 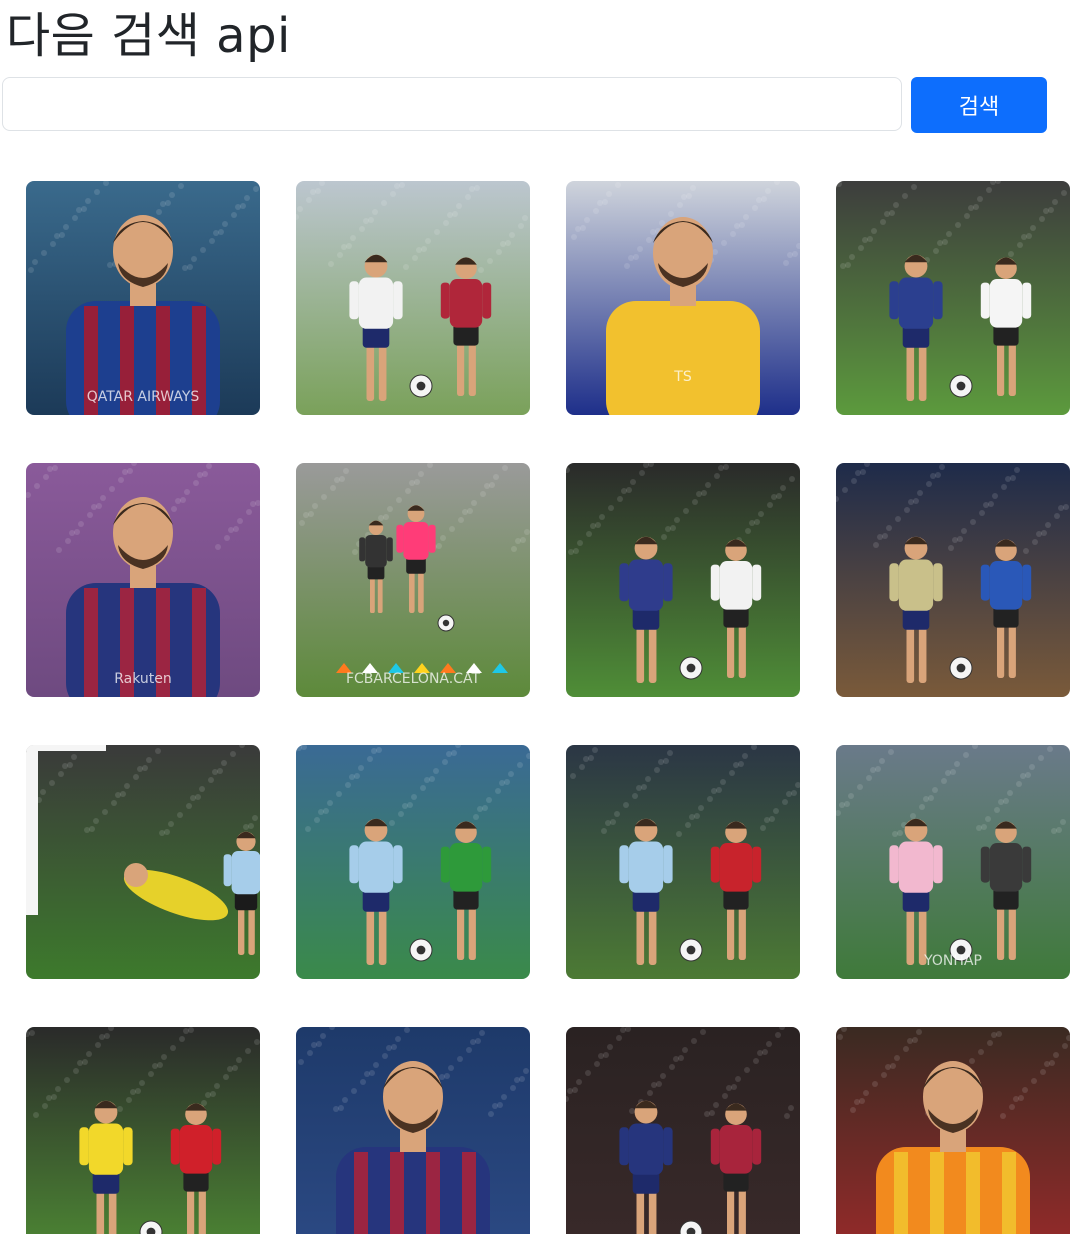 I want to click on thumbnail-image: gettyimages, so click(x=683, y=1130).